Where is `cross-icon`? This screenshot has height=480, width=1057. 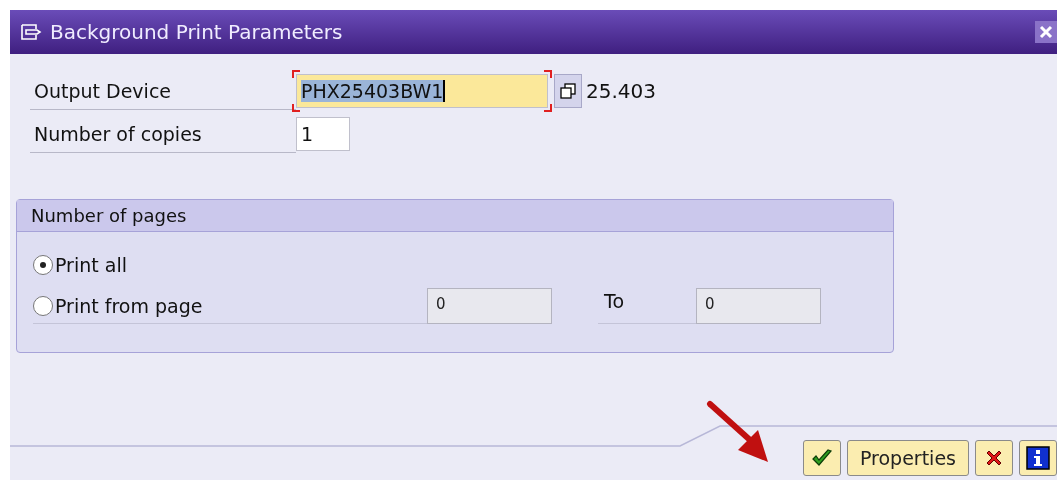
cross-icon is located at coordinates (994, 458).